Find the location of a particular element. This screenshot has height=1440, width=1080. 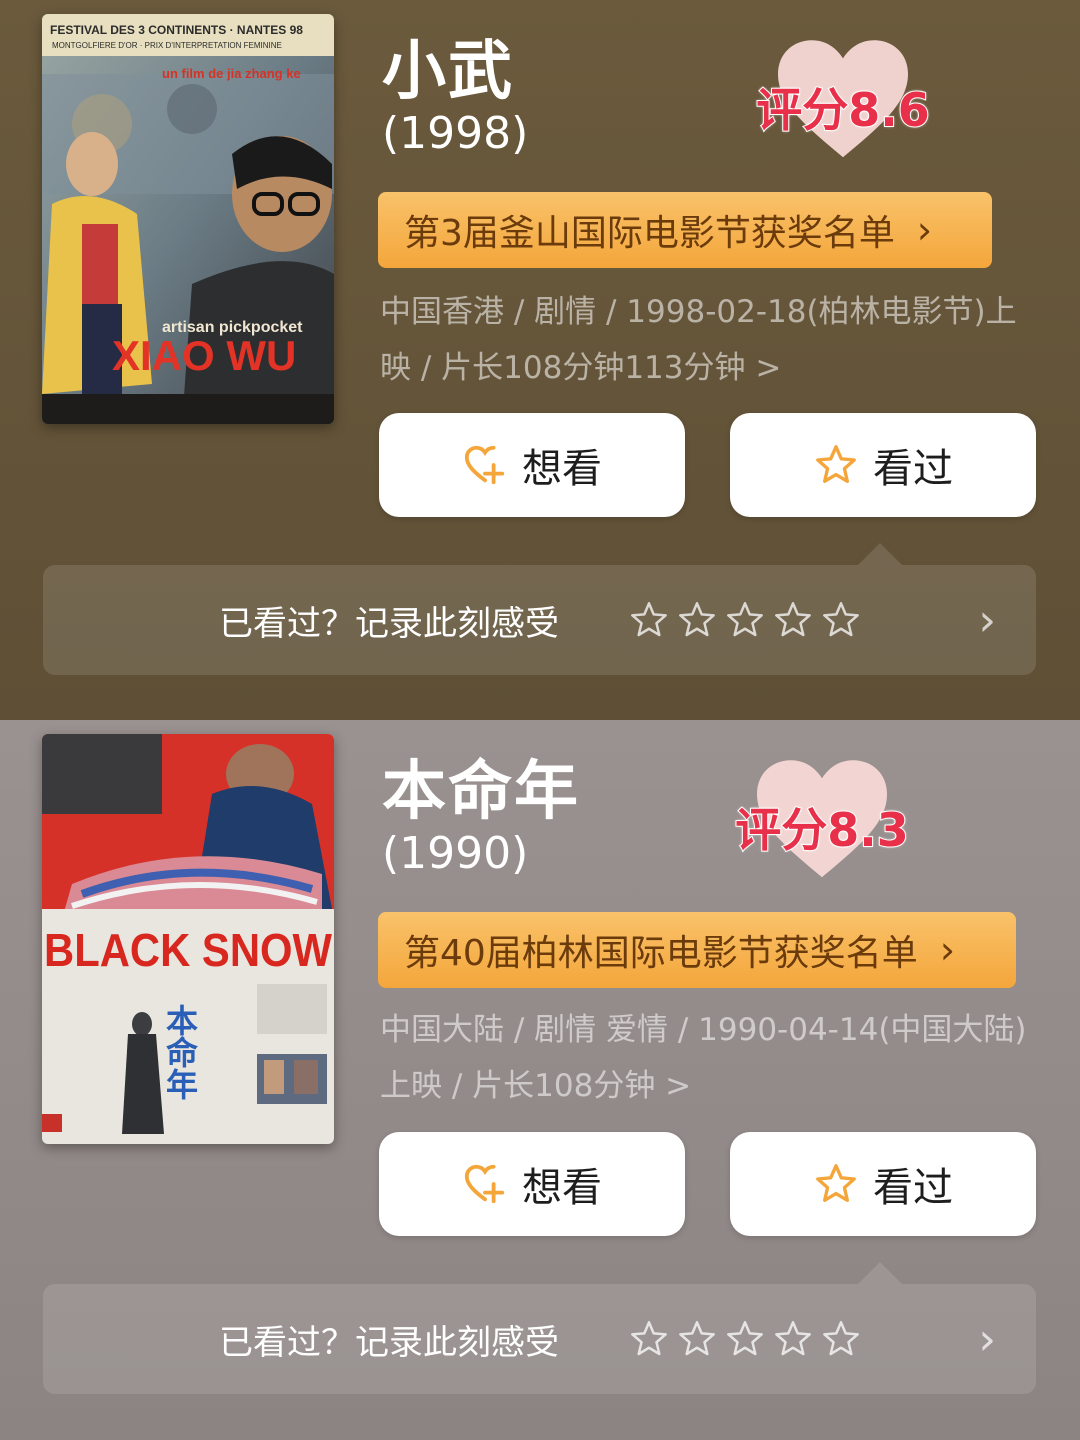

poster-big-title: BLACK SNOW is located at coordinates (188, 950).